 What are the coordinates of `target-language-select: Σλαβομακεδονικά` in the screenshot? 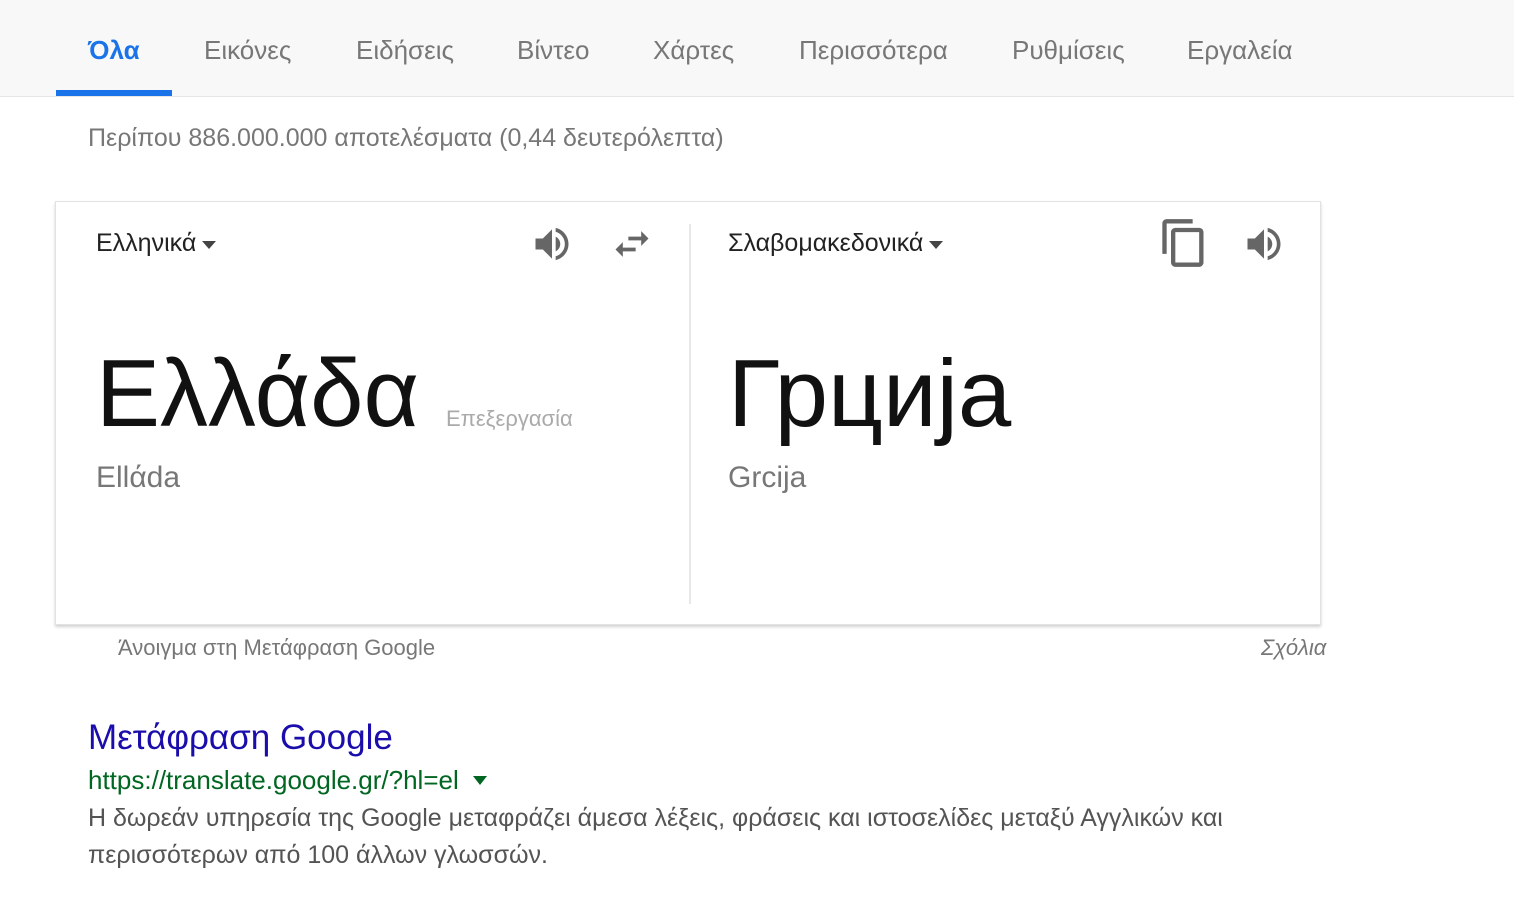 It's located at (836, 243).